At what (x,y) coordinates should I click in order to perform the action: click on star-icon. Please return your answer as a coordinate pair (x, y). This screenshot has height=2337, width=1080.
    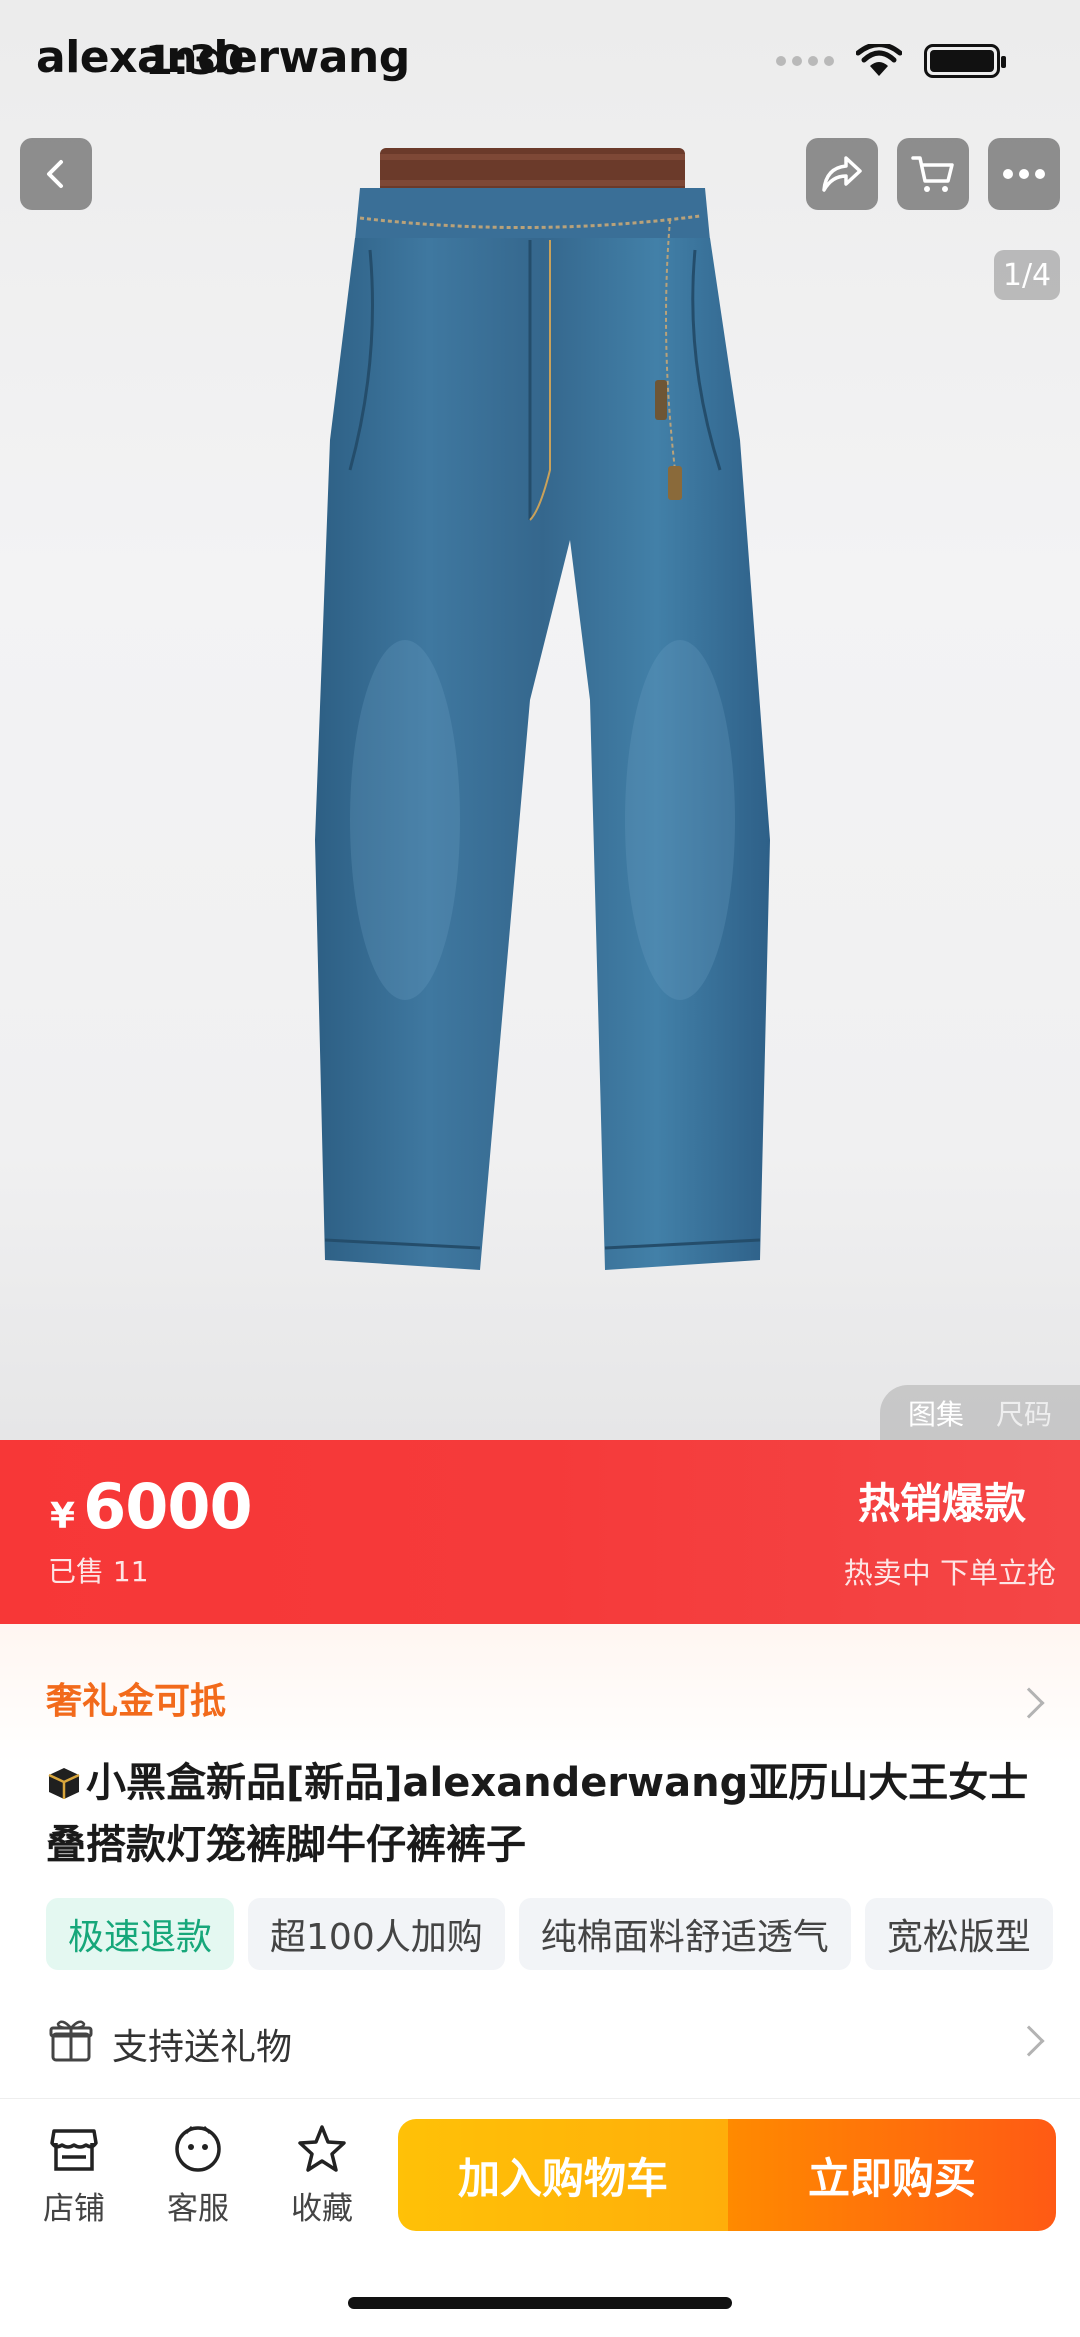
    Looking at the image, I should click on (322, 2148).